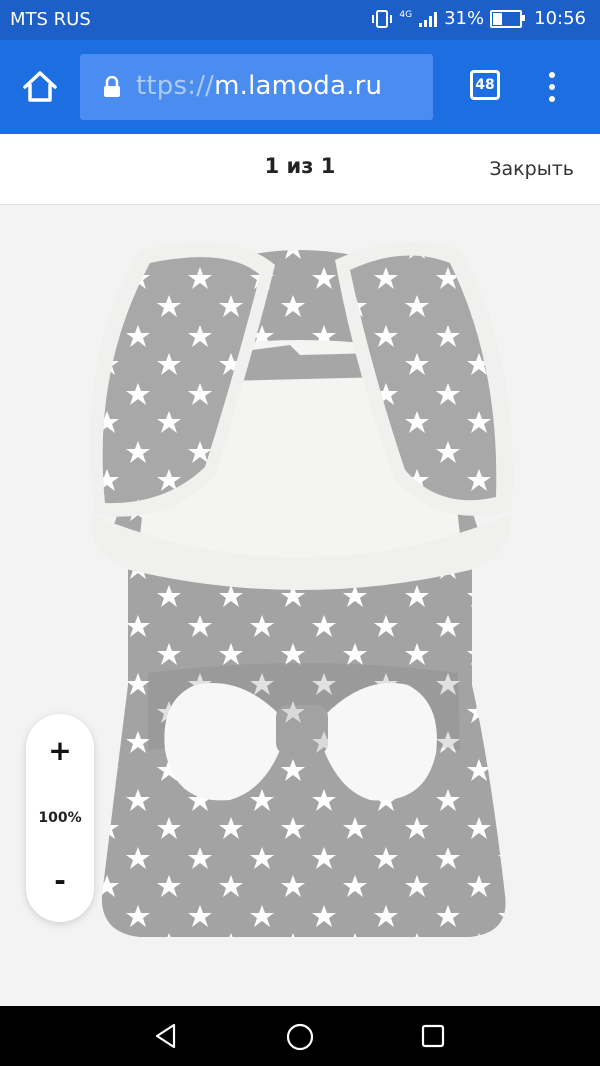 The width and height of the screenshot is (600, 1066). I want to click on system-nav-bar, so click(300, 1036).